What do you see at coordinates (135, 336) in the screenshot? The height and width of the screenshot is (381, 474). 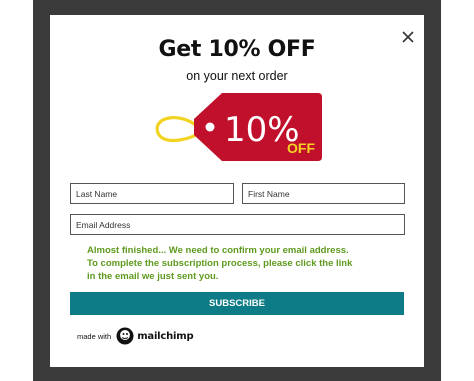 I see `made-with-mailchimp-badge: made with mailchimp` at bounding box center [135, 336].